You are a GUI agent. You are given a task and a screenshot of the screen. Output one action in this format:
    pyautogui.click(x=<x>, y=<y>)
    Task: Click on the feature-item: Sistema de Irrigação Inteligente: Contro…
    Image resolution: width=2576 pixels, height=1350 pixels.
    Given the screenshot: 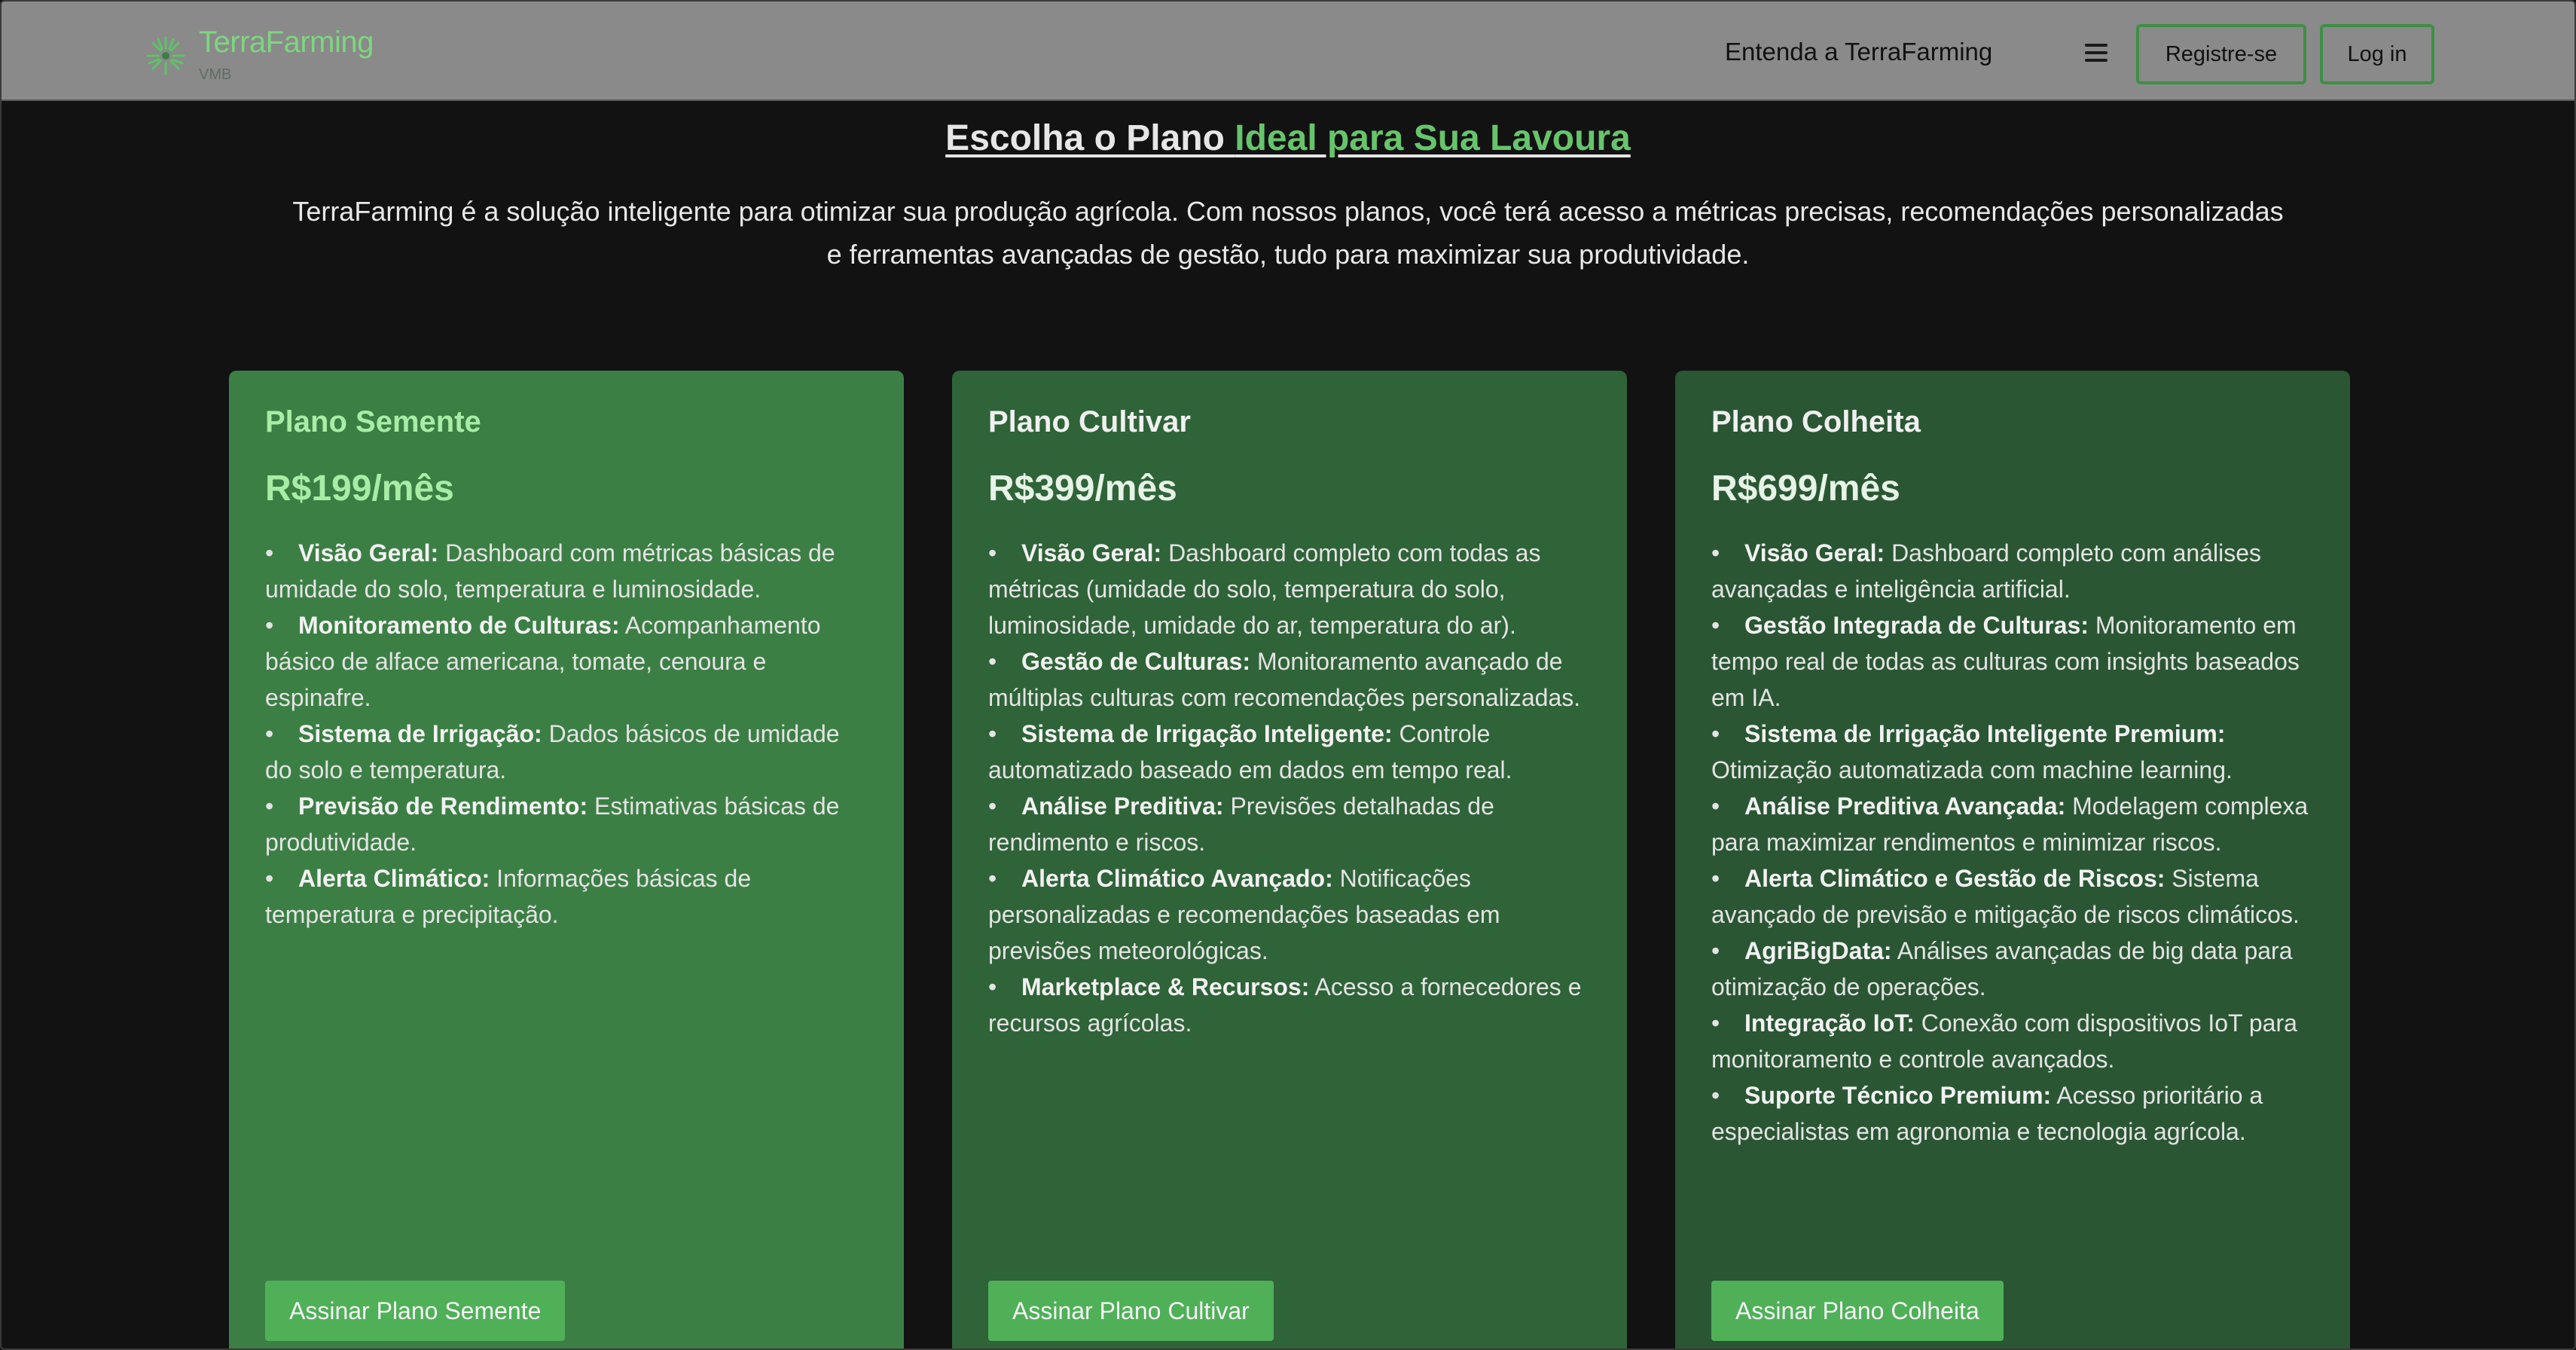 What is the action you would take?
    pyautogui.click(x=1290, y=752)
    